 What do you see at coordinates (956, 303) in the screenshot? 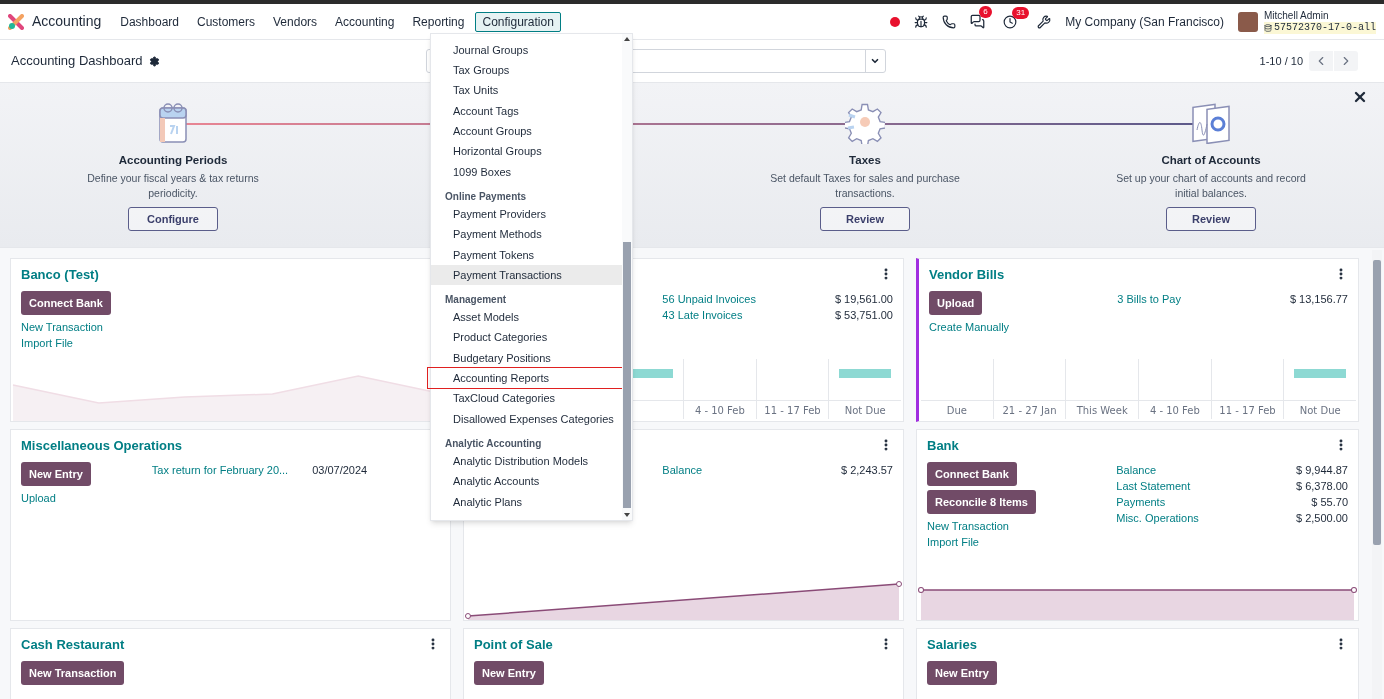
I see `action-button: Upload` at bounding box center [956, 303].